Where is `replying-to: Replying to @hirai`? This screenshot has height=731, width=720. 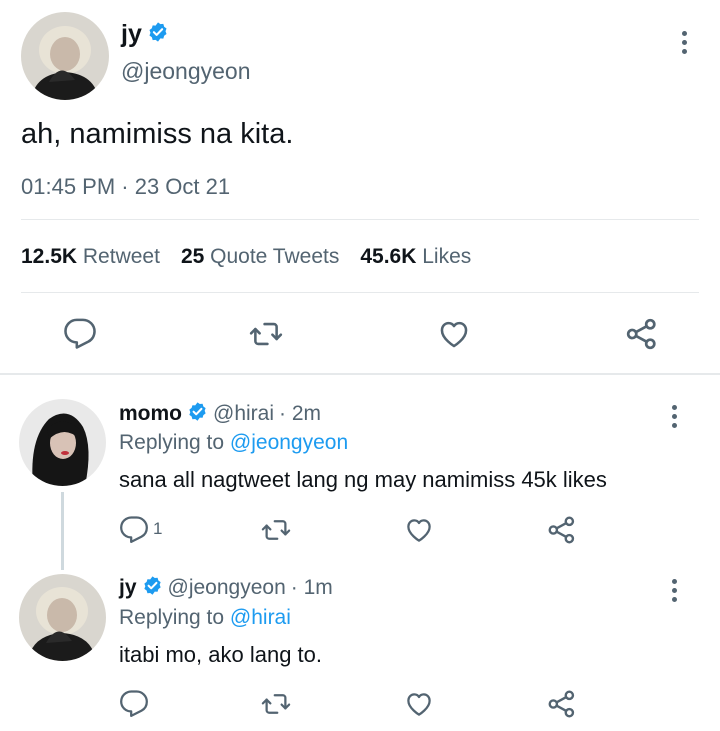
replying-to: Replying to @hirai is located at coordinates (205, 618).